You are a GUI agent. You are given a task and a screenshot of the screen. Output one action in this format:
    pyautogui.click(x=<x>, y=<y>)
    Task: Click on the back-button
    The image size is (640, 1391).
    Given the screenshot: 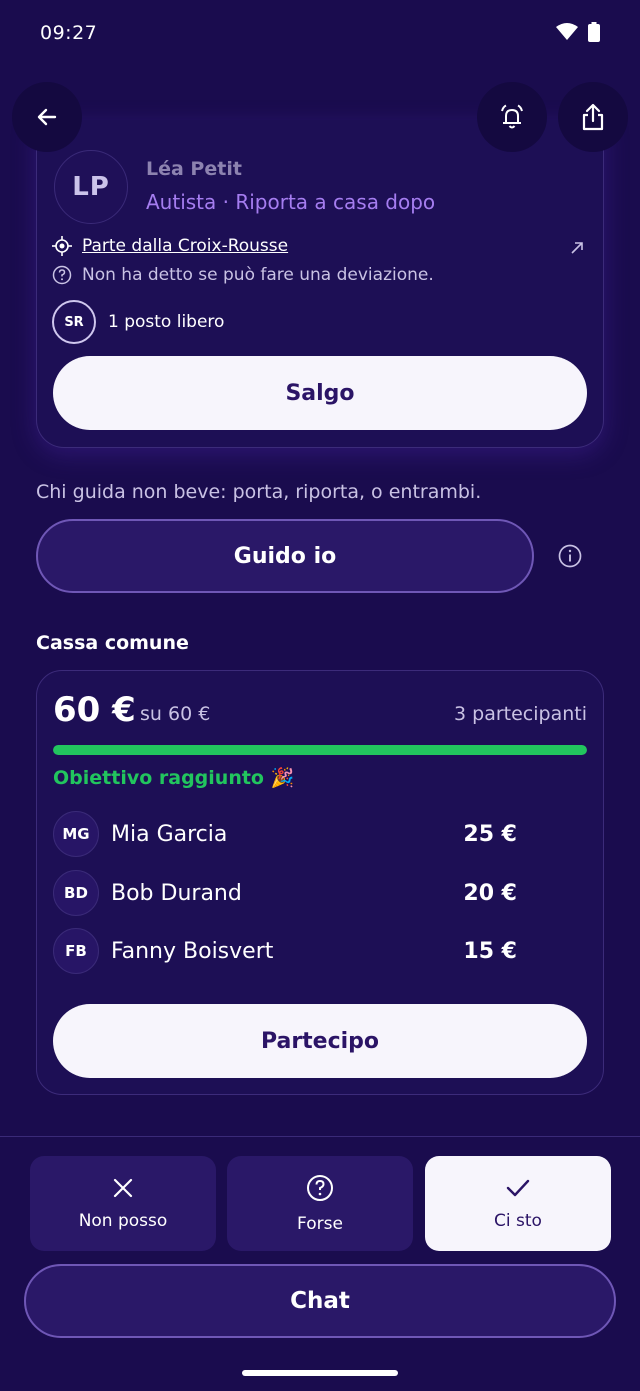 What is the action you would take?
    pyautogui.click(x=47, y=117)
    